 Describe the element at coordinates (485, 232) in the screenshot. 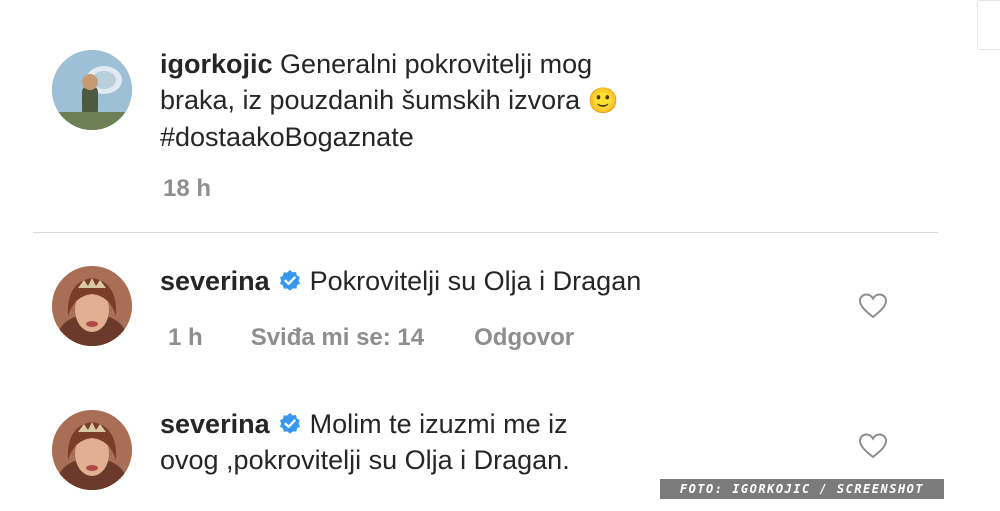

I see `divider` at that location.